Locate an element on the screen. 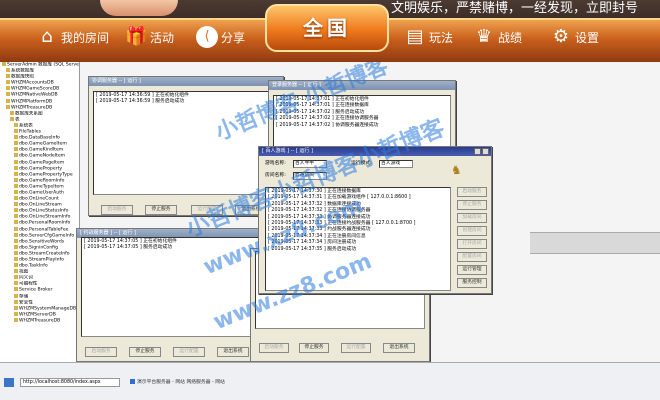 The width and height of the screenshot is (660, 400). side-button-config-room: 配置房间 is located at coordinates (472, 257).